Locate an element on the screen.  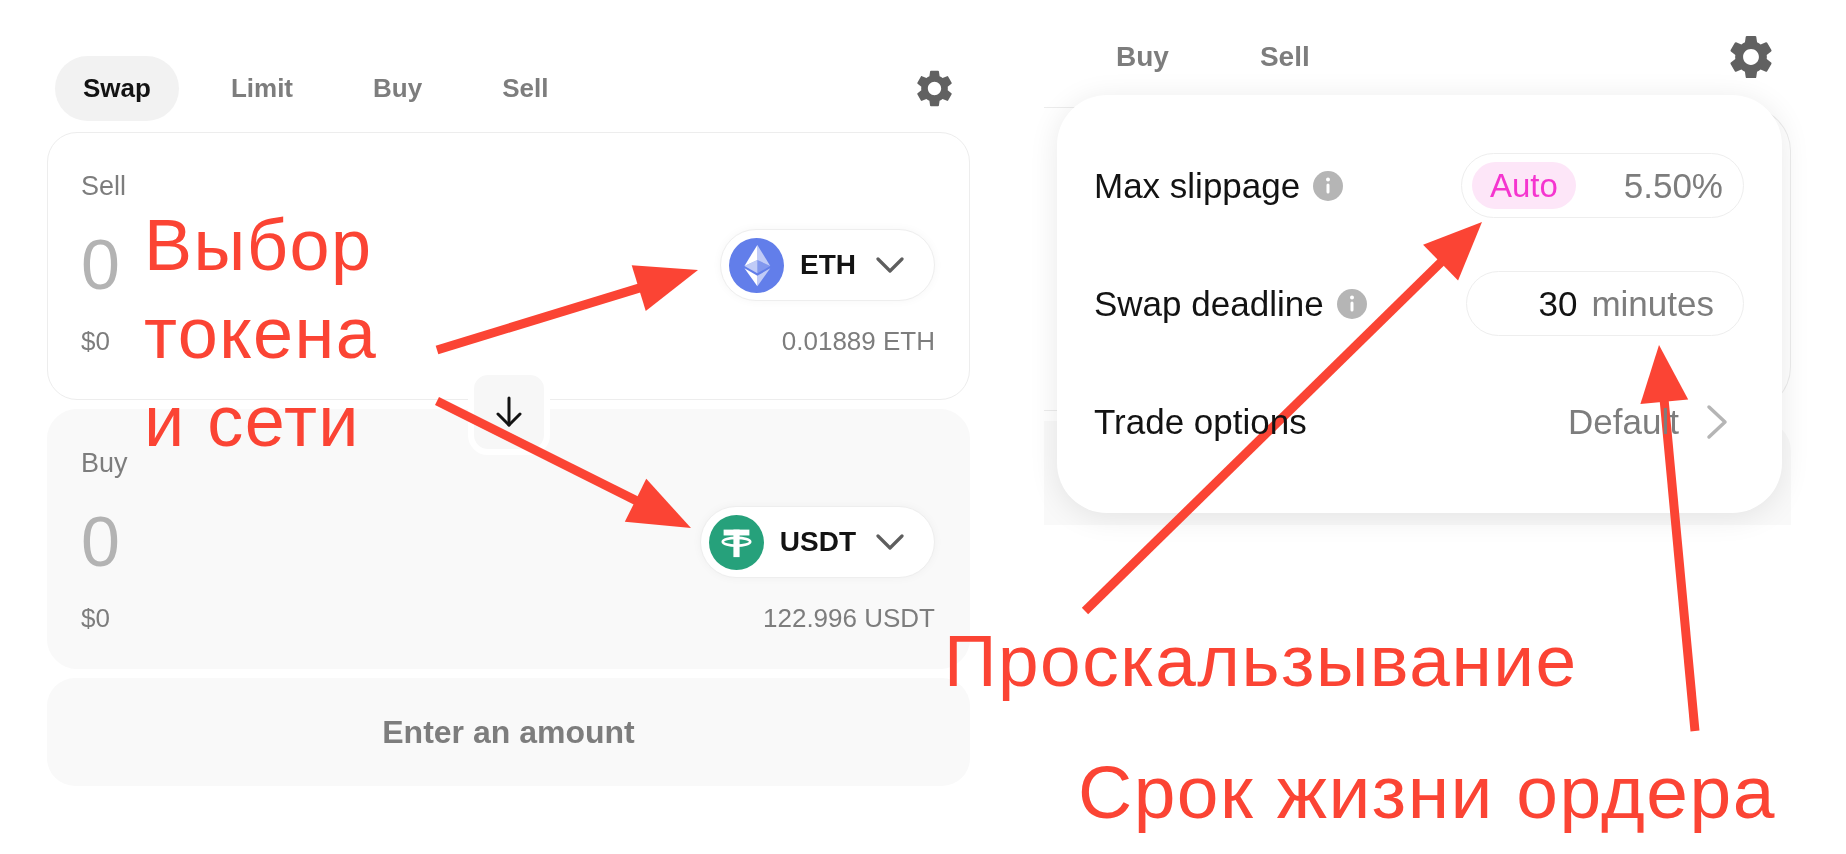
setting-label: Max slippage is located at coordinates (1197, 185).